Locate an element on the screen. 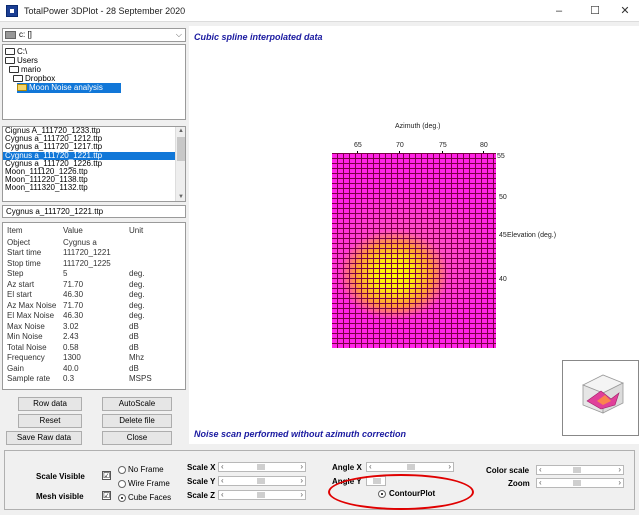 The height and width of the screenshot is (515, 639). selected-file-field: Cygnus a_111720_1221.ttp is located at coordinates (94, 211).